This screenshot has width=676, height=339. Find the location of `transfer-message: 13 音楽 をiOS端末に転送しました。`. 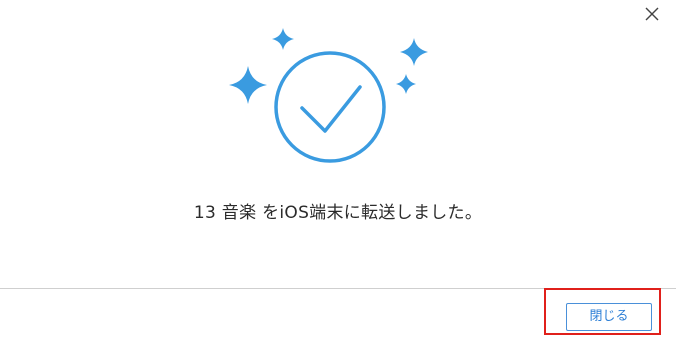

transfer-message: 13 音楽 をiOS端末に転送しました。 is located at coordinates (338, 213).